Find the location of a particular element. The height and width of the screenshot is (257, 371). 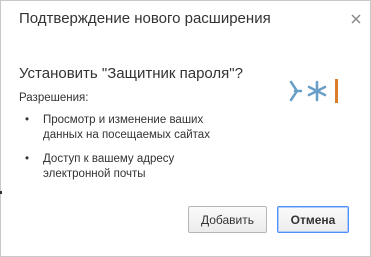

add-button: Добавить is located at coordinates (227, 219).